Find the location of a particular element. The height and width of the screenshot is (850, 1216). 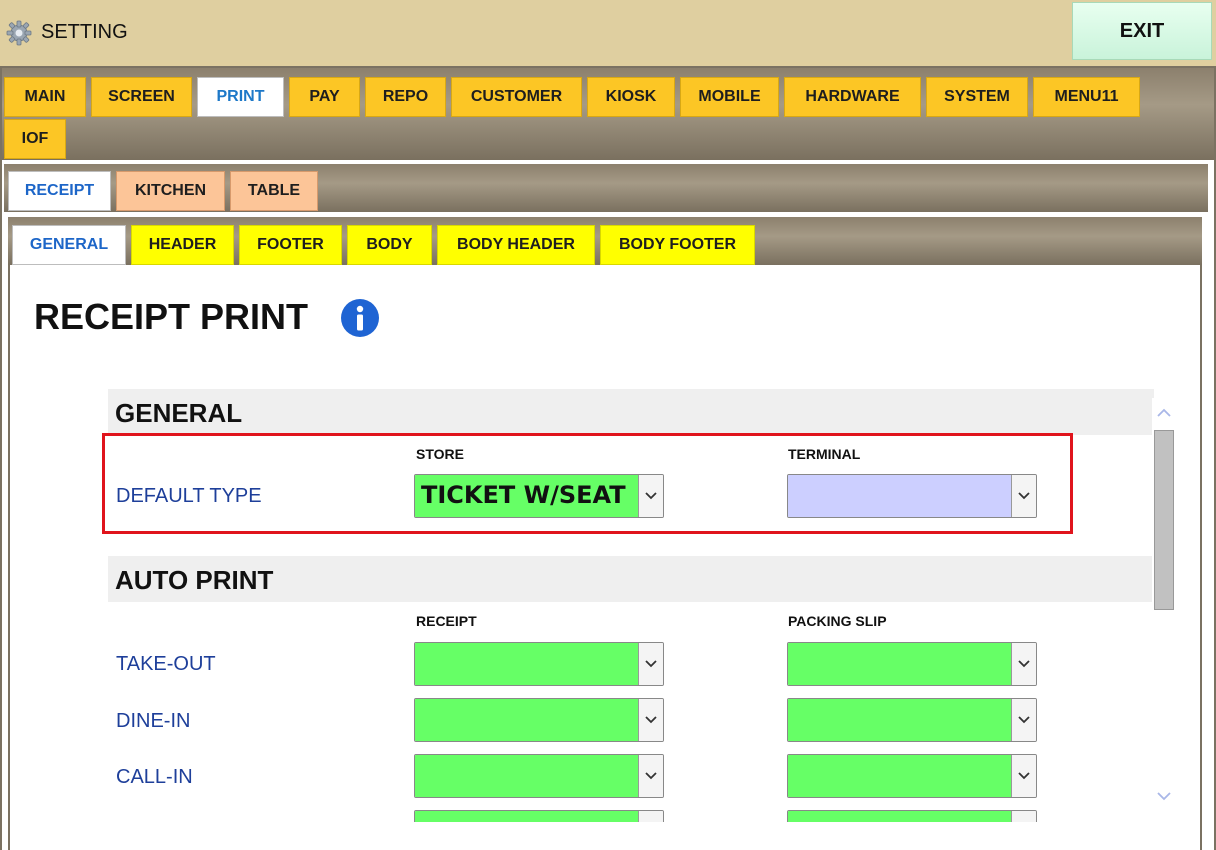

tab-menu11: MENU11 is located at coordinates (1086, 97).